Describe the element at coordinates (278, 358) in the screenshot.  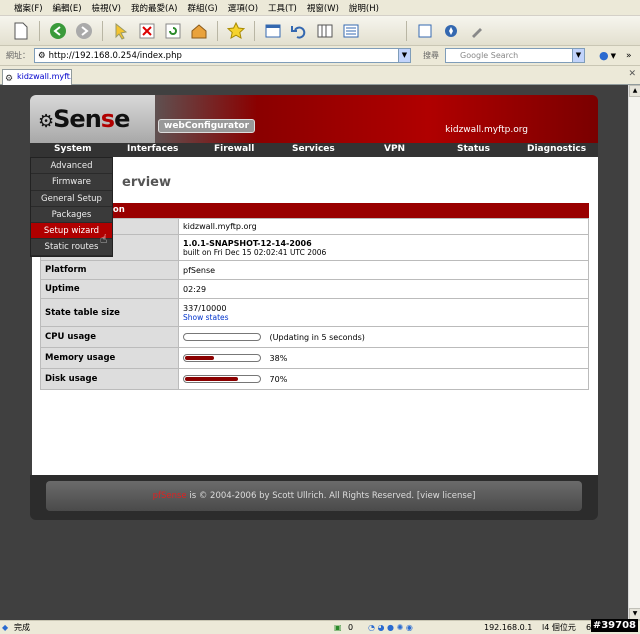
I see `memory-value: 38%` at that location.